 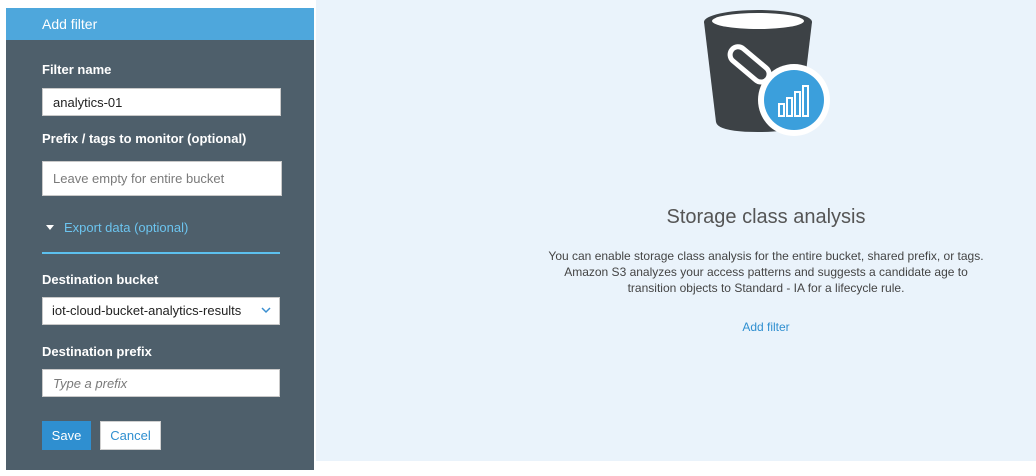 What do you see at coordinates (161, 383) in the screenshot?
I see `destination-prefix-input` at bounding box center [161, 383].